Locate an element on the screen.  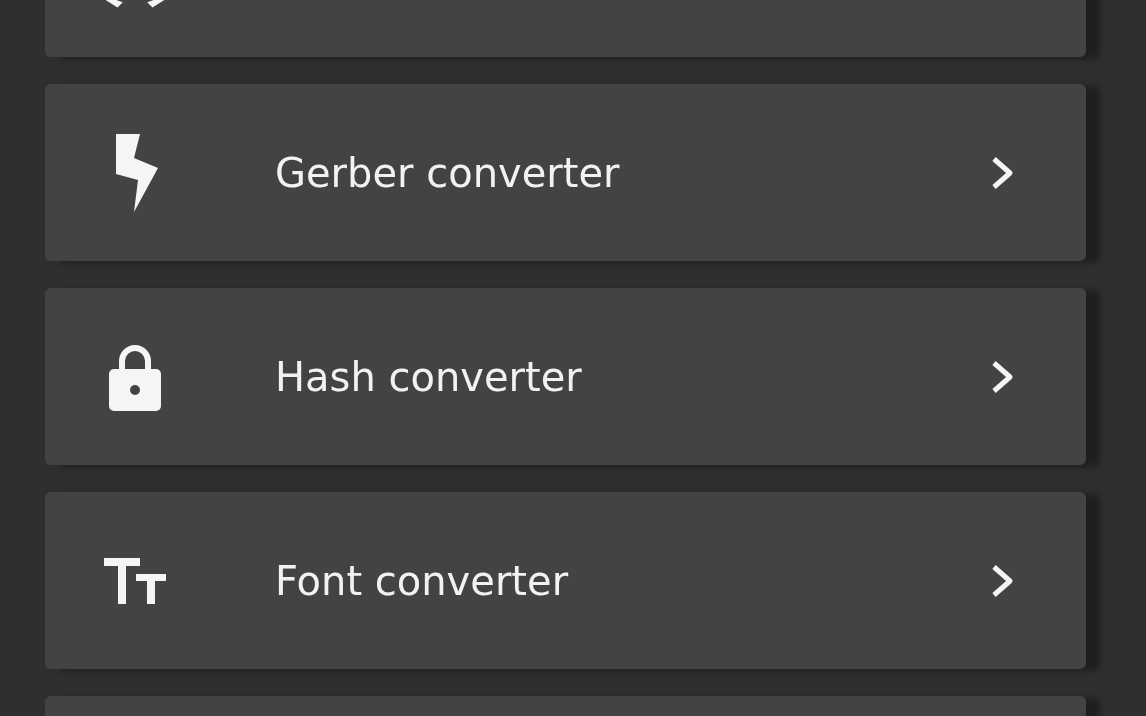
lock-icon is located at coordinates (135, 376).